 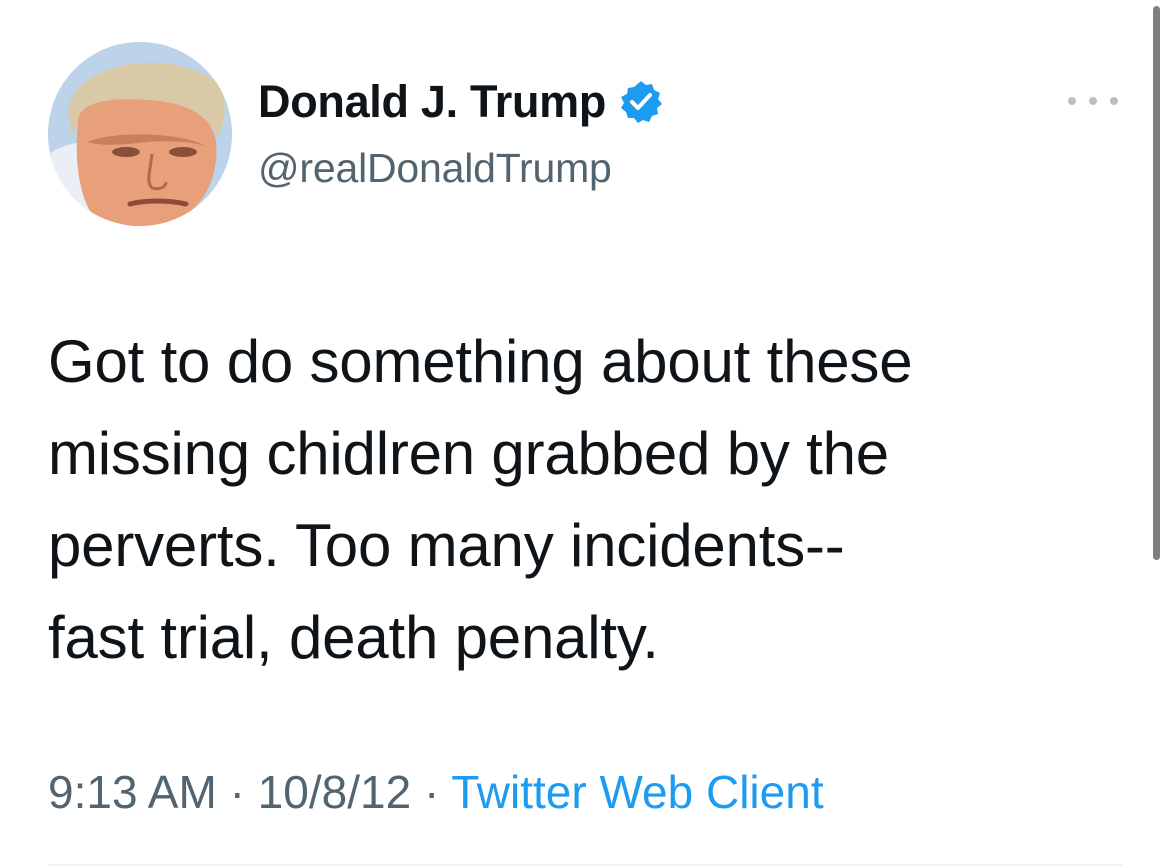 I want to click on tweet-metadata: 9:13 AM · 10/8/12 · Twitter Web Client, so click(x=436, y=792).